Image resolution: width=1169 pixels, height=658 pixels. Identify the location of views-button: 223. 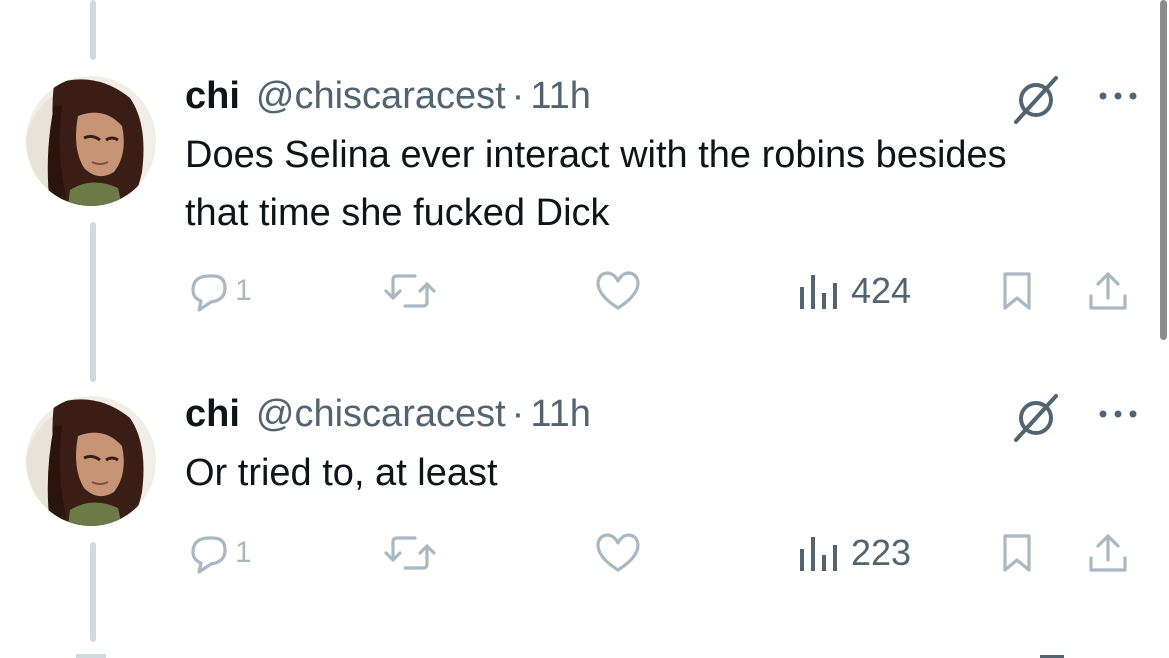
(854, 553).